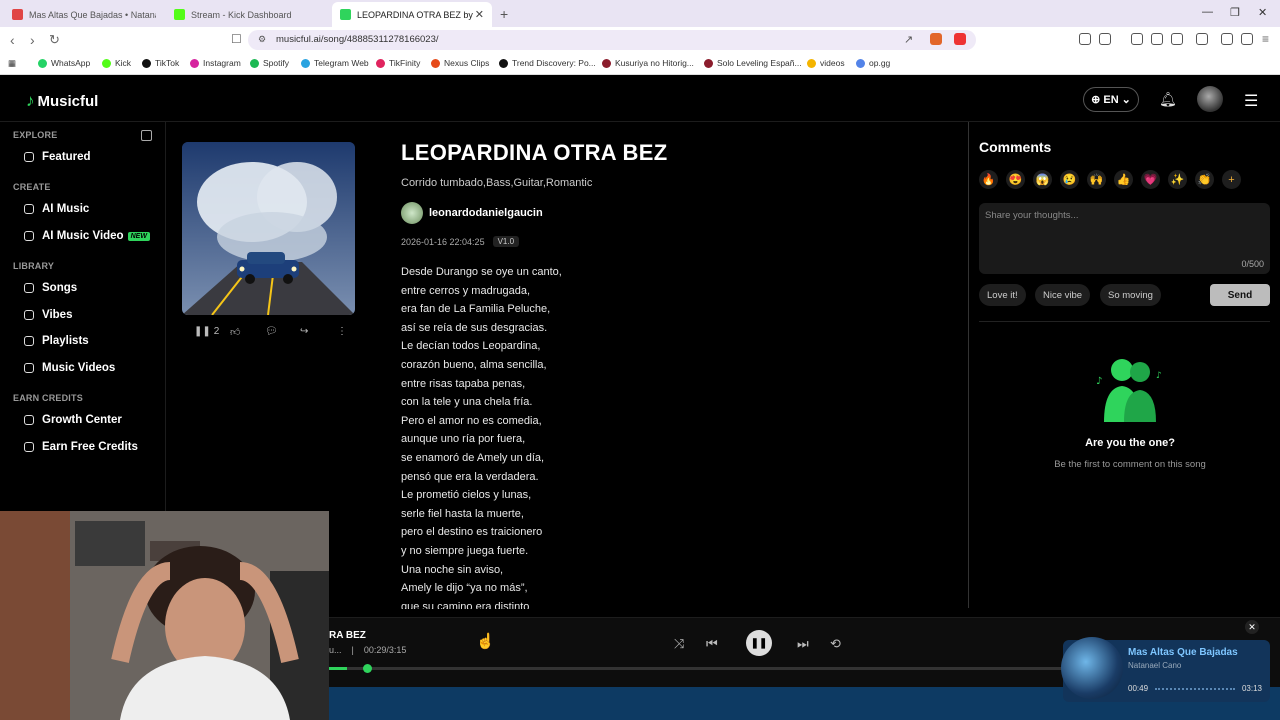 Image resolution: width=1280 pixels, height=720 pixels. I want to click on bookmark-item: Kick, so click(116, 63).